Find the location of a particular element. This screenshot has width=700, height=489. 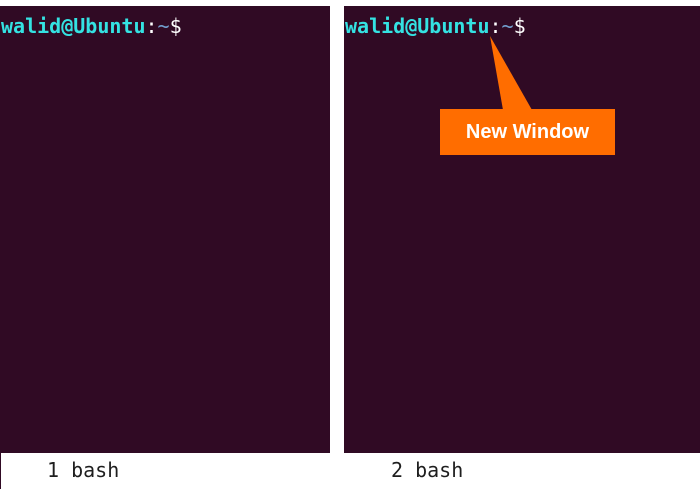

window-tab-1: 1 bash is located at coordinates (83, 470).